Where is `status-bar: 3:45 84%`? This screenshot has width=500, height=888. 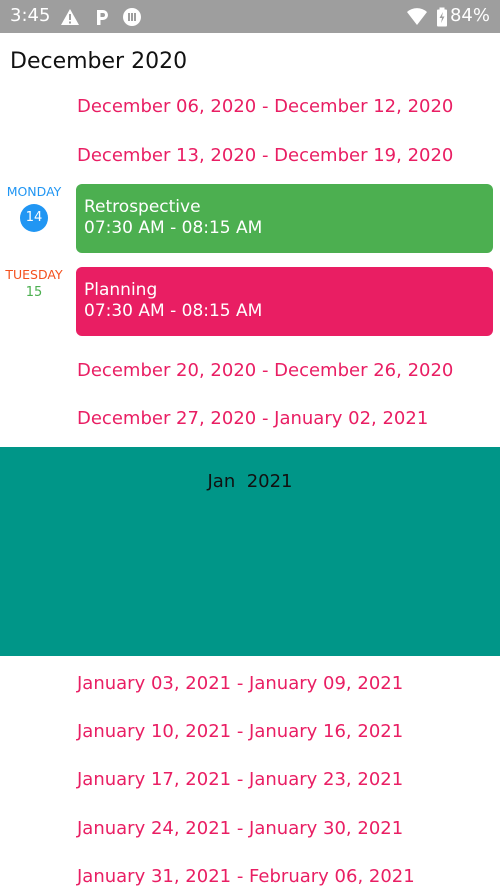
status-bar: 3:45 84% is located at coordinates (250, 16).